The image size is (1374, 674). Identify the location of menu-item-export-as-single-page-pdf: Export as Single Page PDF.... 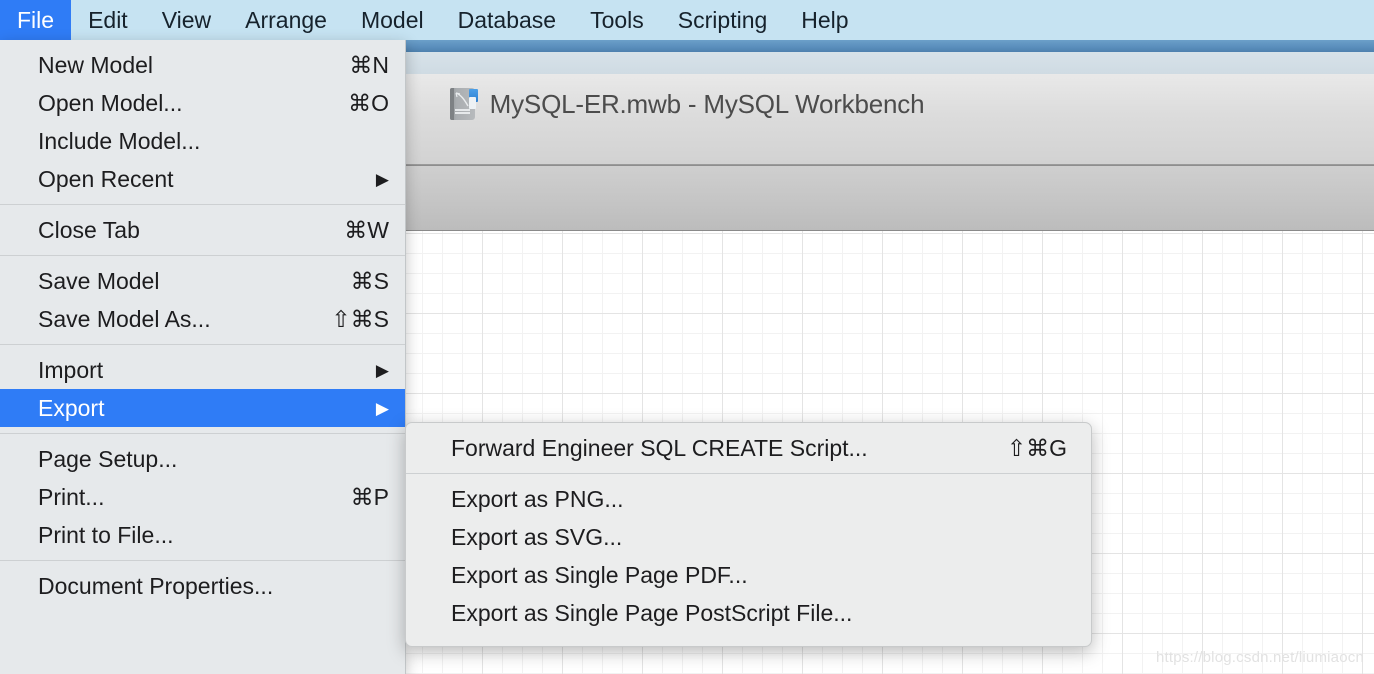
(748, 575).